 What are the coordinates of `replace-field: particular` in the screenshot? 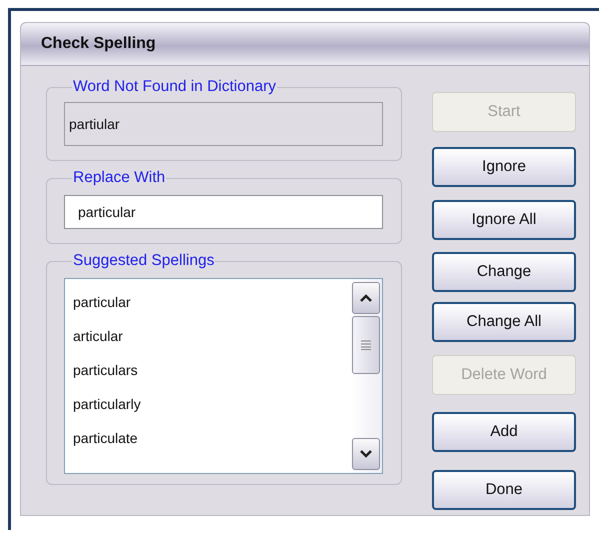 It's located at (223, 212).